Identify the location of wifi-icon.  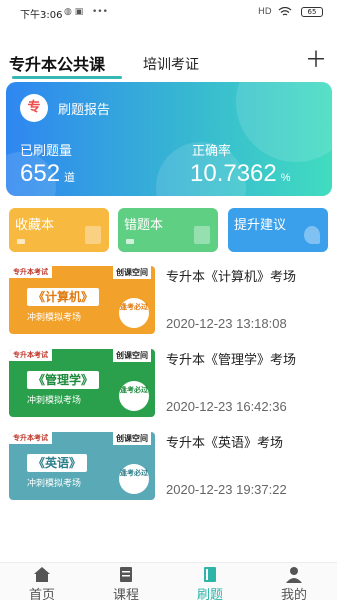
(285, 13).